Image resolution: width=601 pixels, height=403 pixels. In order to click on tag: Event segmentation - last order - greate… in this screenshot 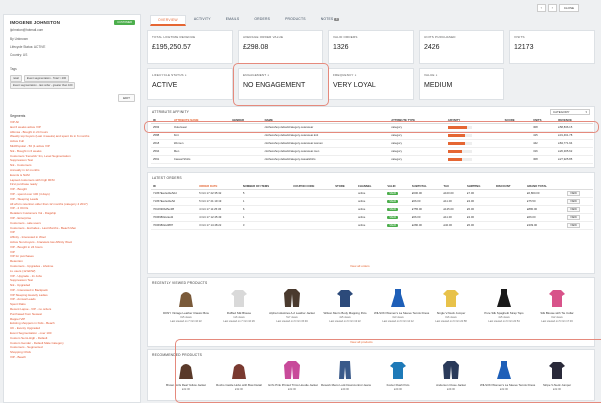, I will do `click(43, 85)`.